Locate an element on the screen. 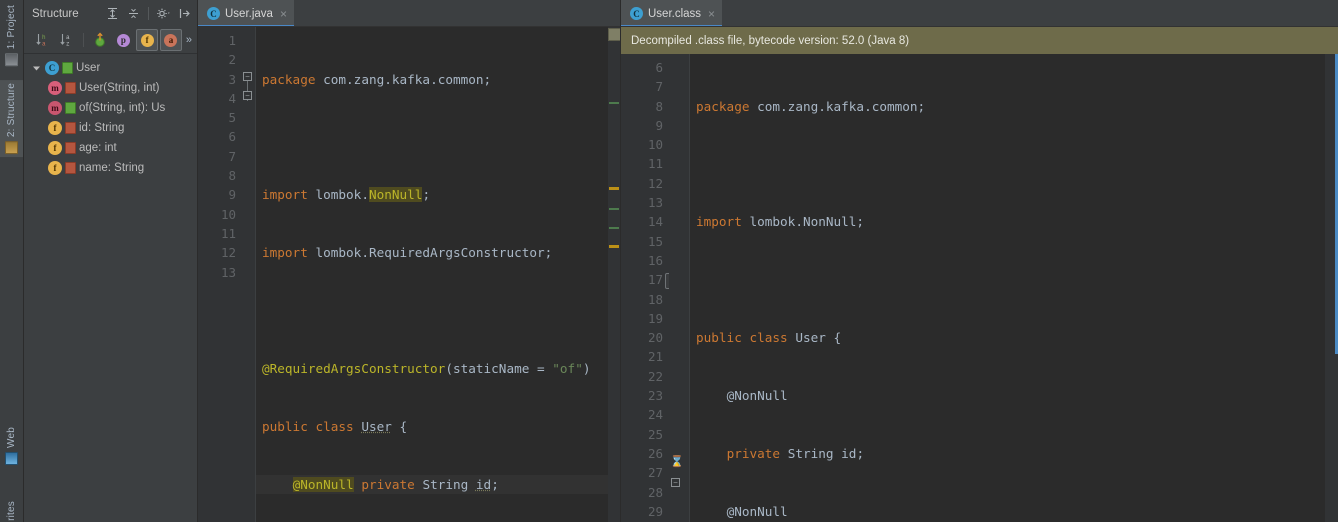 This screenshot has width=1338, height=522. show-properties-button: p is located at coordinates (123, 40).